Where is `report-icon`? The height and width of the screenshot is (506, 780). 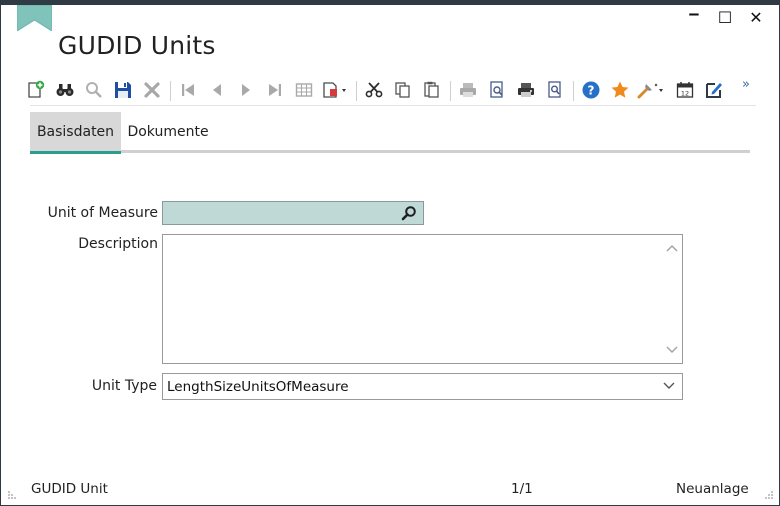 report-icon is located at coordinates (335, 90).